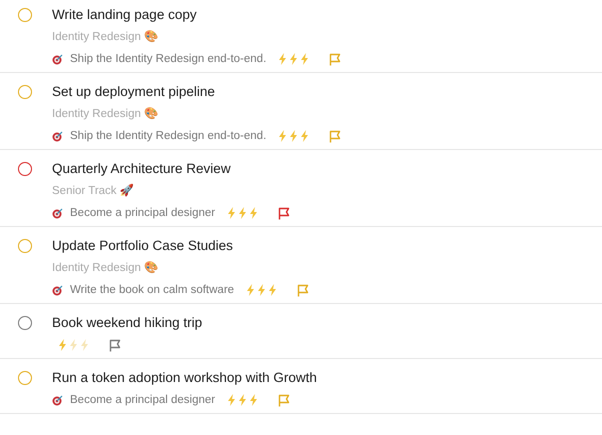  What do you see at coordinates (171, 169) in the screenshot?
I see `task-title: Quarterly Architecture Review` at bounding box center [171, 169].